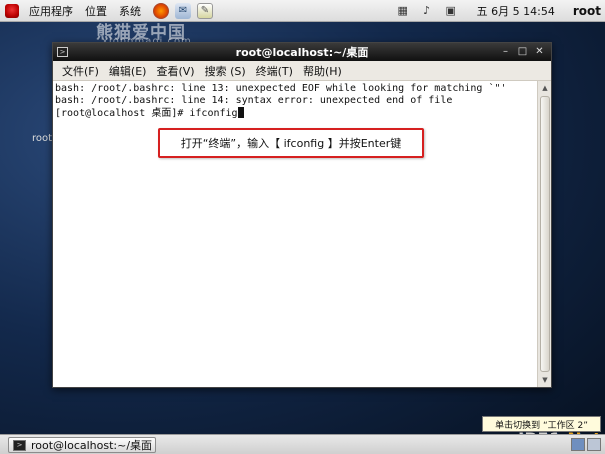 The image size is (605, 454). What do you see at coordinates (291, 143) in the screenshot?
I see `instruction-callout: 打开“终端”，输入【 ifconfig 】并按Enter键` at bounding box center [291, 143].